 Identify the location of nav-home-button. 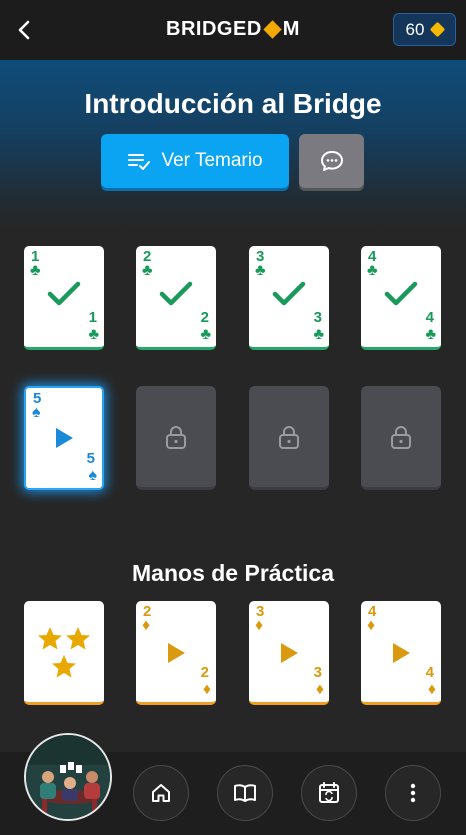
(161, 793).